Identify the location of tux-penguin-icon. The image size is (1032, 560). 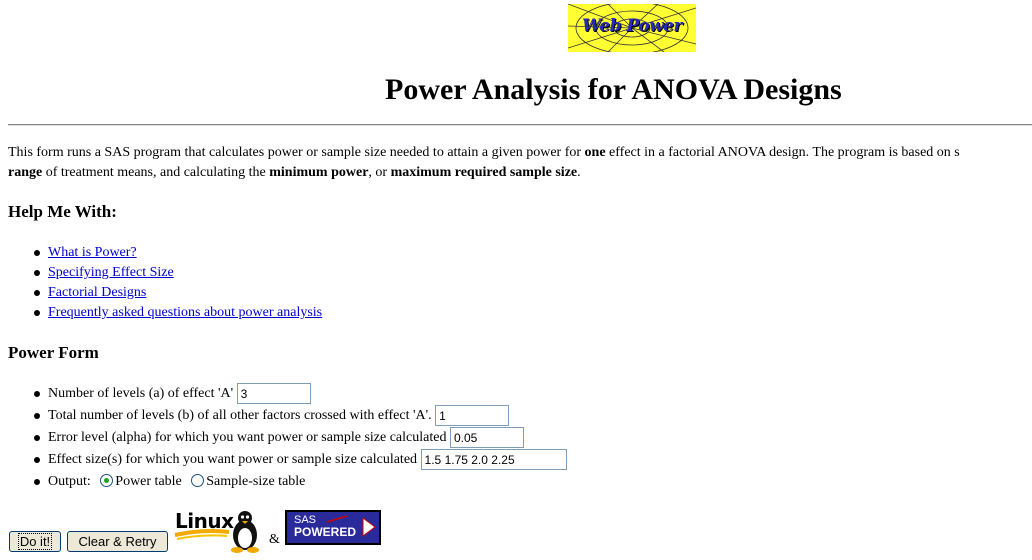
(216, 532).